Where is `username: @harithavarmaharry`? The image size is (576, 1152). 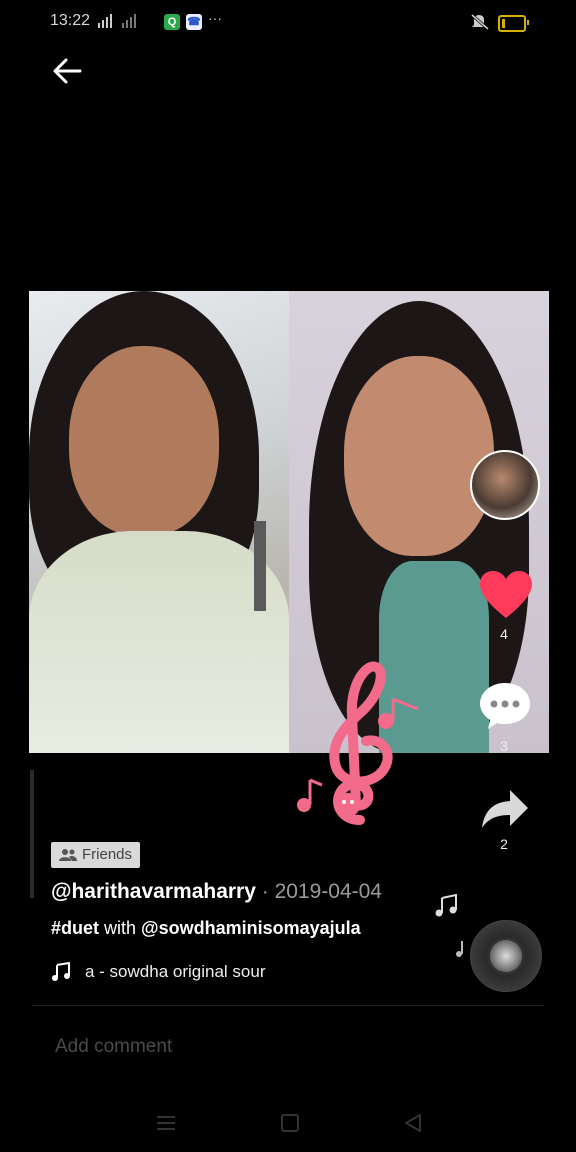 username: @harithavarmaharry is located at coordinates (153, 891).